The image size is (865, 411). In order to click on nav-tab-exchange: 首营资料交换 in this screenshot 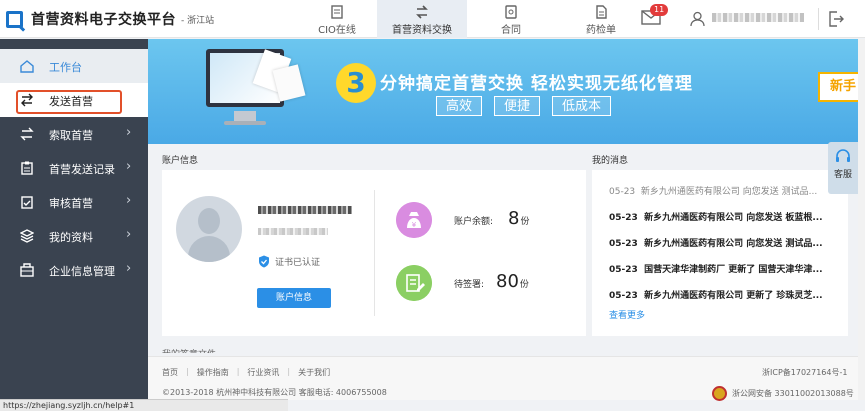, I will do `click(422, 19)`.